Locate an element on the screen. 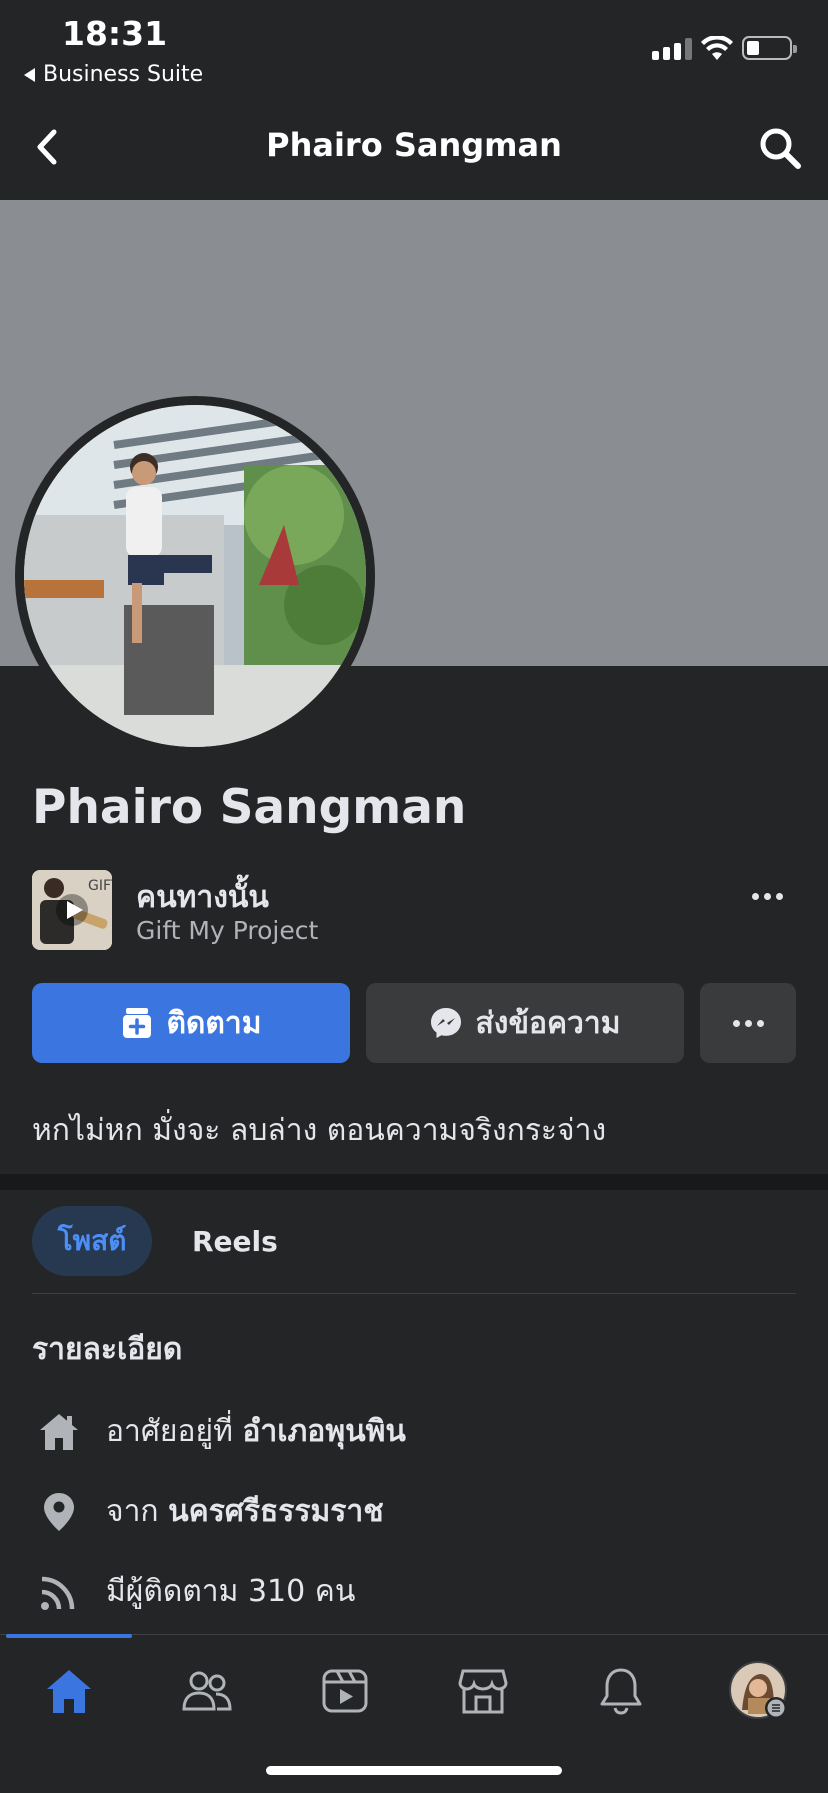 This screenshot has height=1793, width=828. from-prefix: จาก is located at coordinates (132, 1511).